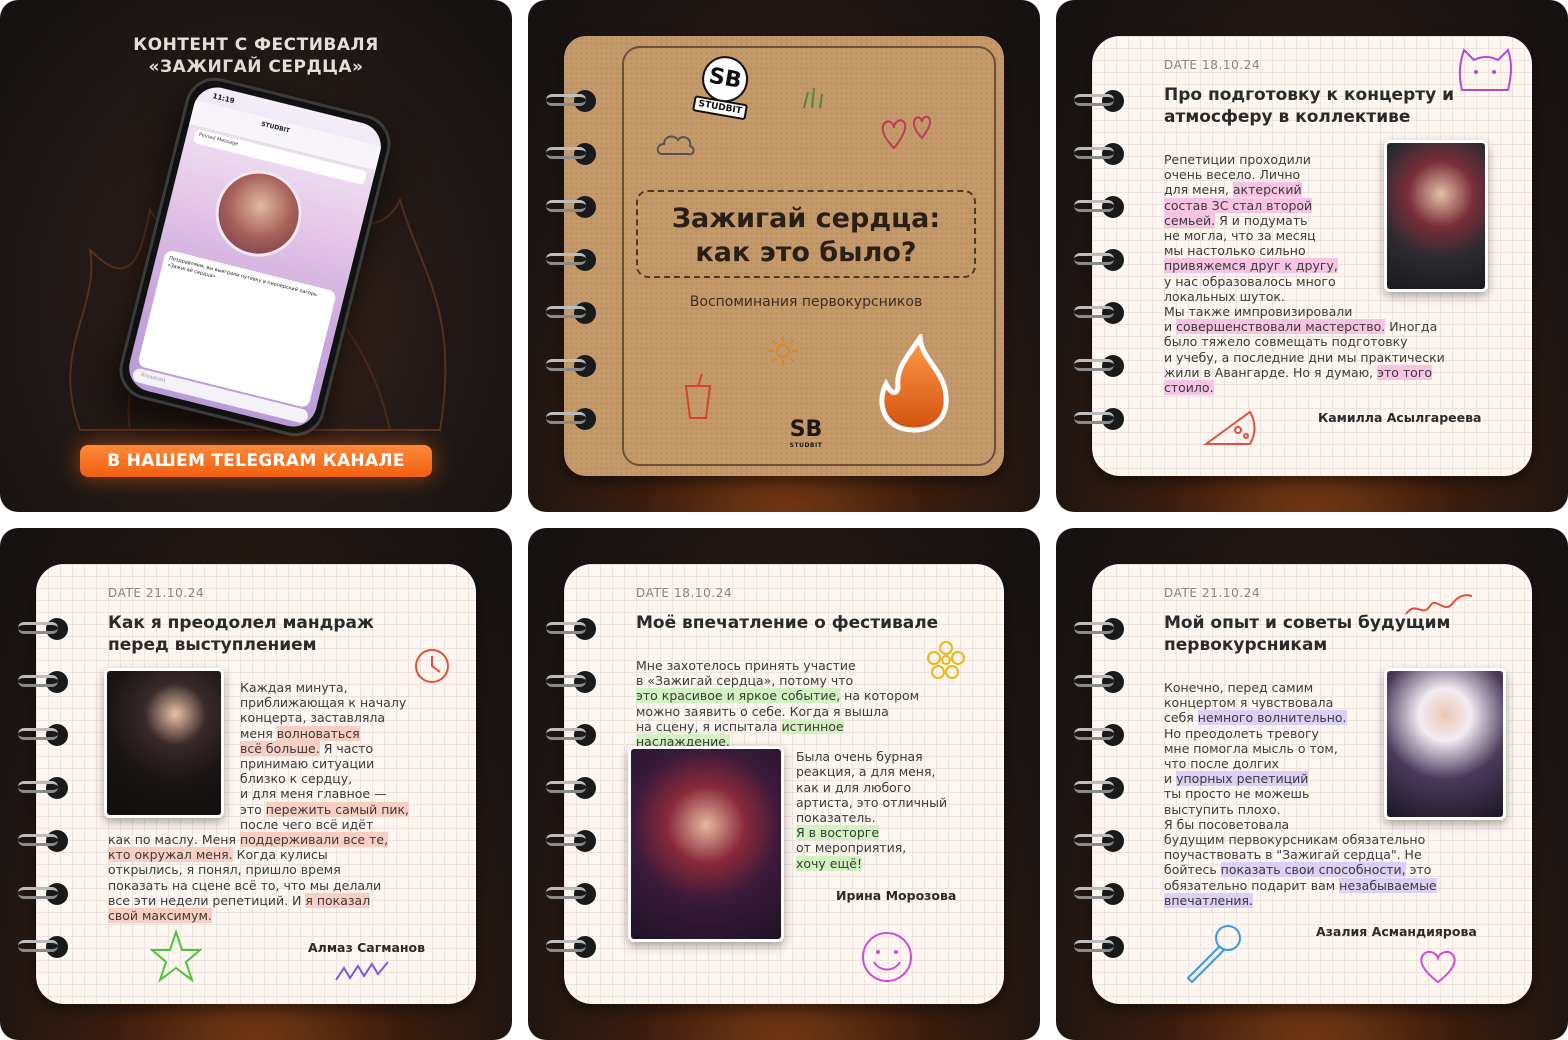  Describe the element at coordinates (1396, 931) in the screenshot. I see `card-author: Азалия Асмандиярова` at that location.